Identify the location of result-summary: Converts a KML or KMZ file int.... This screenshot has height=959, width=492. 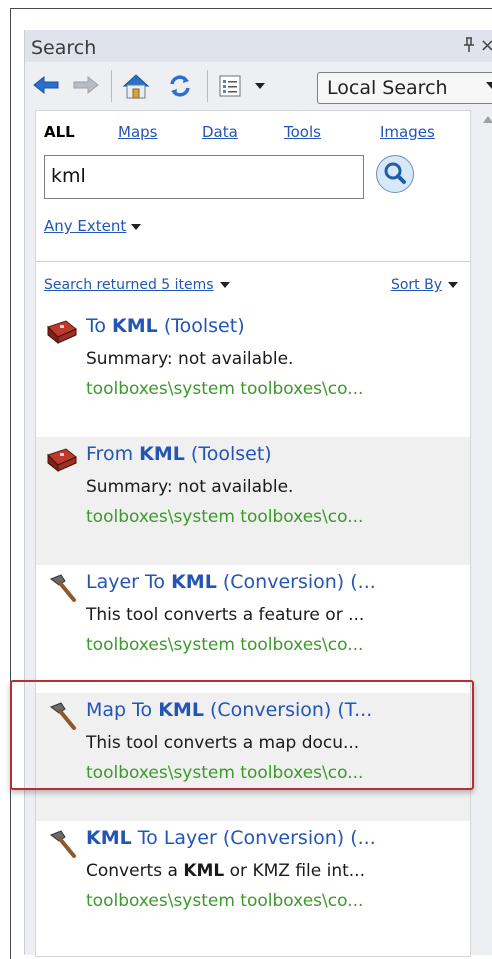
(276, 871).